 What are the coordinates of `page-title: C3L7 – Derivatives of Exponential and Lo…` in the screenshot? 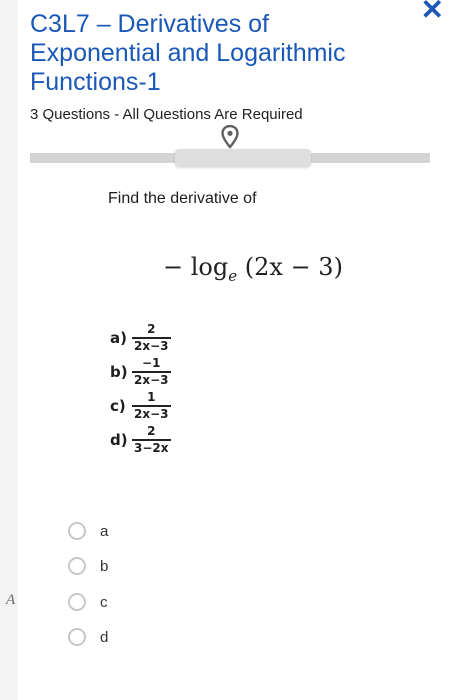 It's located at (188, 53).